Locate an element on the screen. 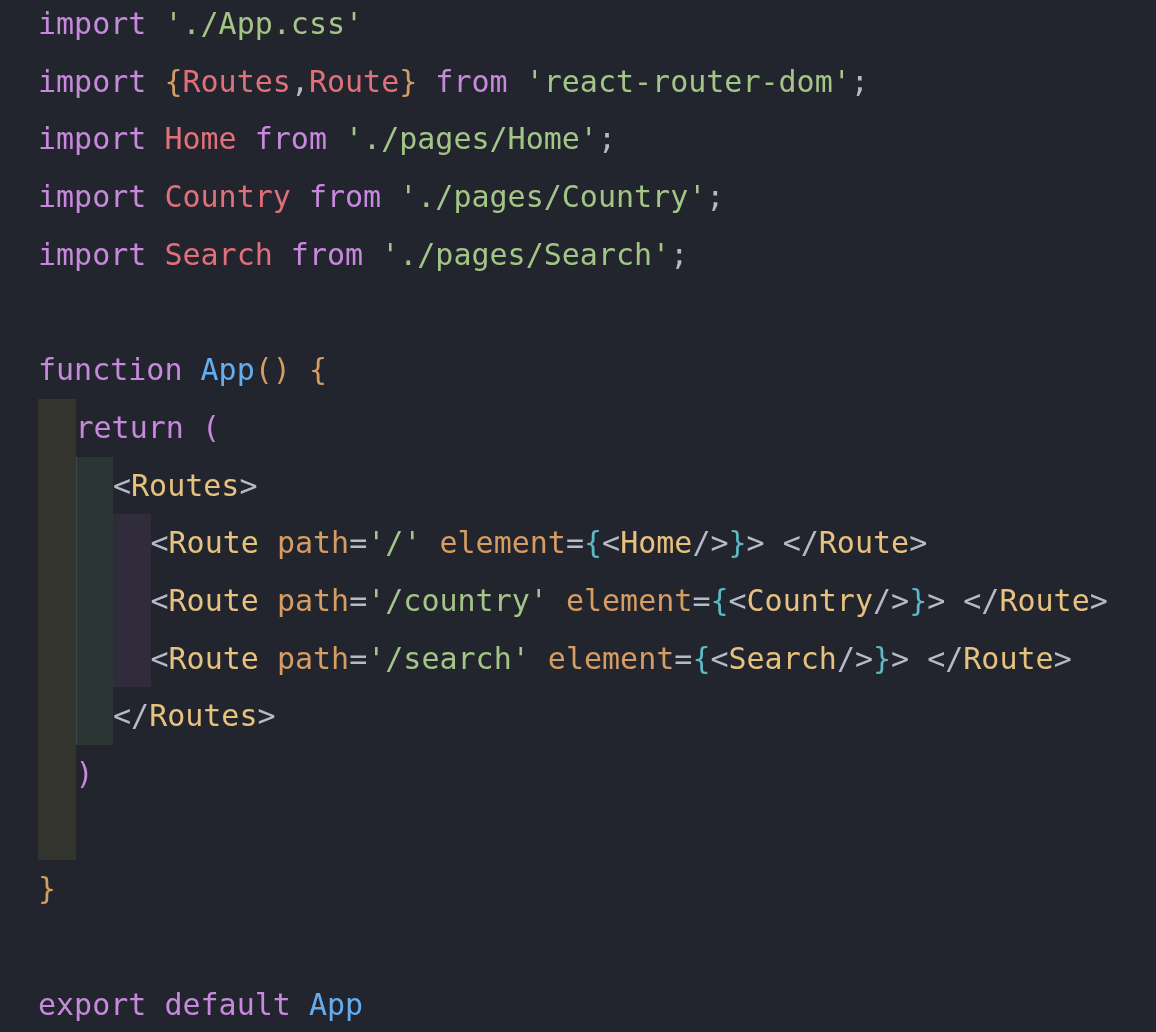  code-line: import {Routes,Route} from 'react-router-dom'; is located at coordinates (453, 81).